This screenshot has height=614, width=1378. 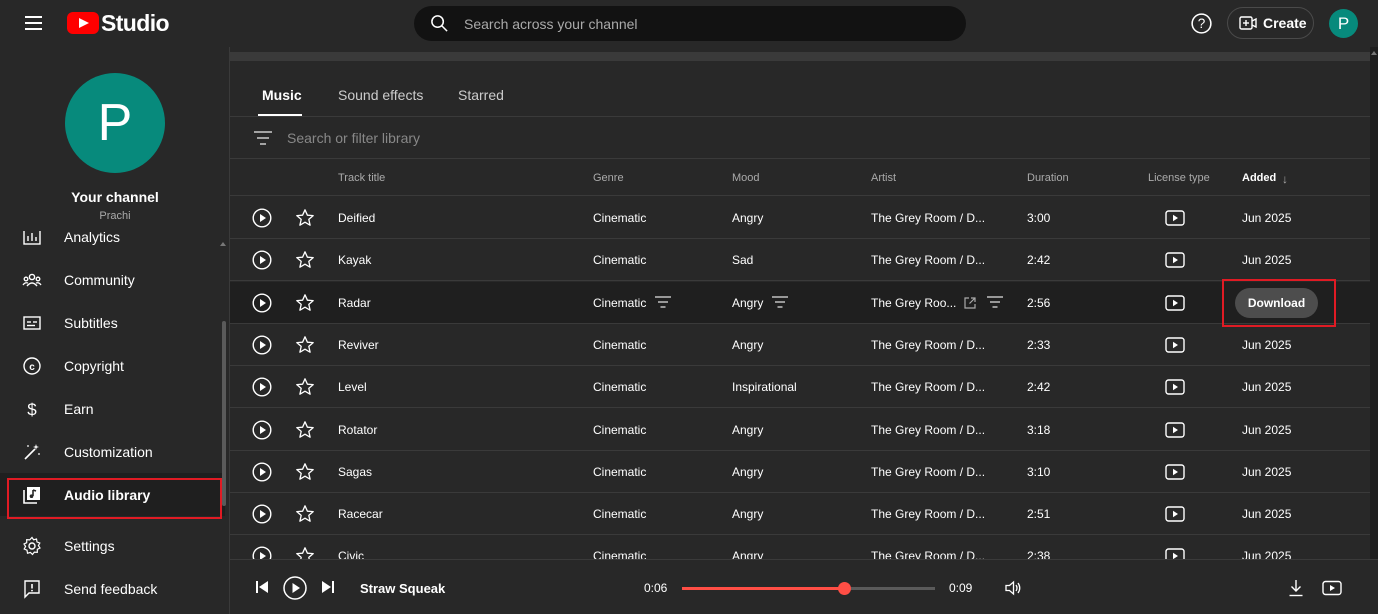 I want to click on download-button: Download, so click(x=1276, y=302).